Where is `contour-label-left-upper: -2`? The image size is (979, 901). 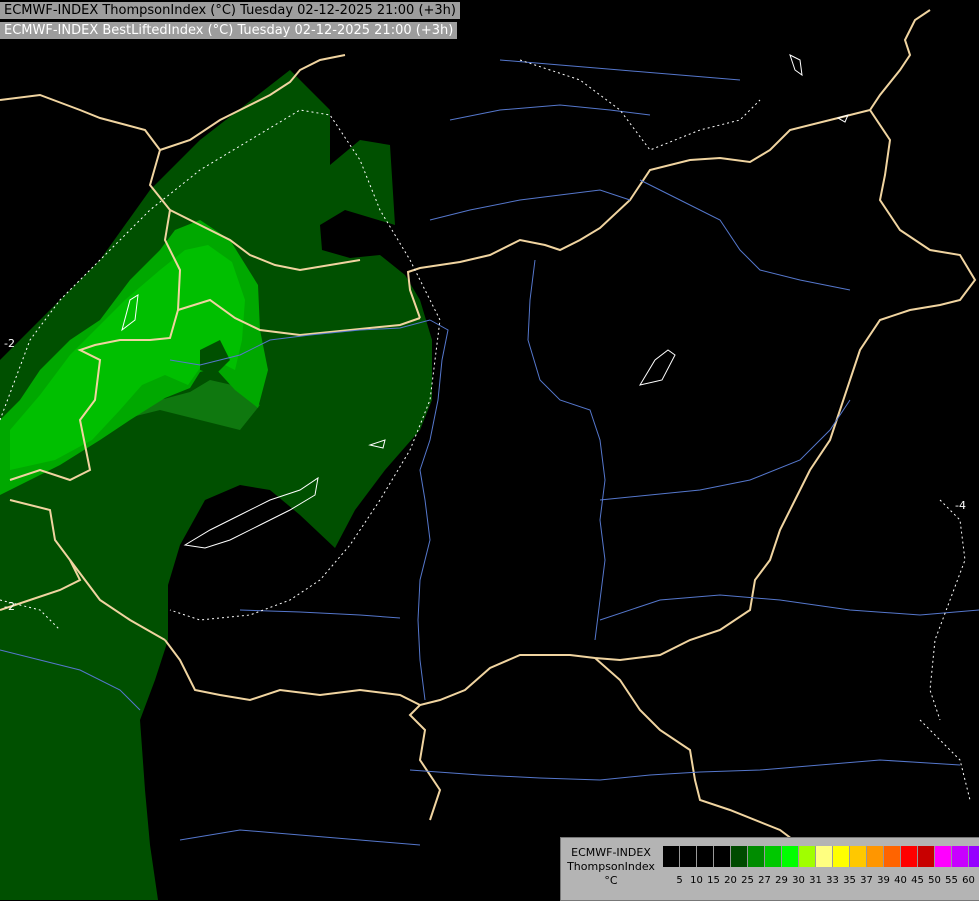 contour-label-left-upper: -2 is located at coordinates (9, 343).